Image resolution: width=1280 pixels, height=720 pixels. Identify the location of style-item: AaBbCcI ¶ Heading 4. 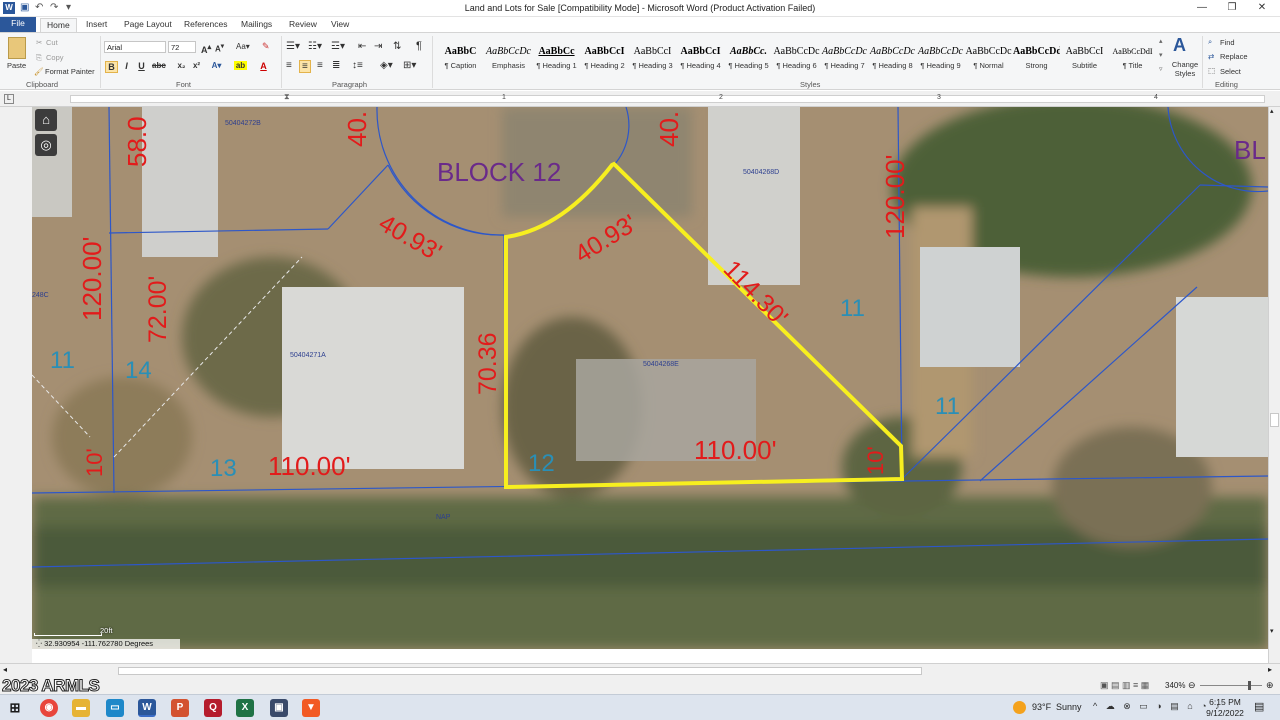
(700, 56).